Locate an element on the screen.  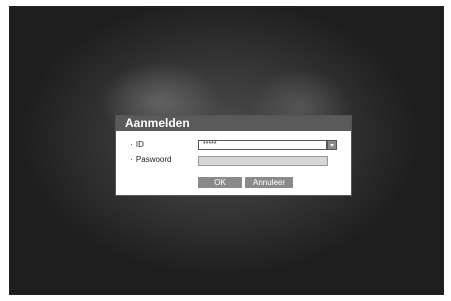
cancel-button: Annuleer is located at coordinates (269, 182).